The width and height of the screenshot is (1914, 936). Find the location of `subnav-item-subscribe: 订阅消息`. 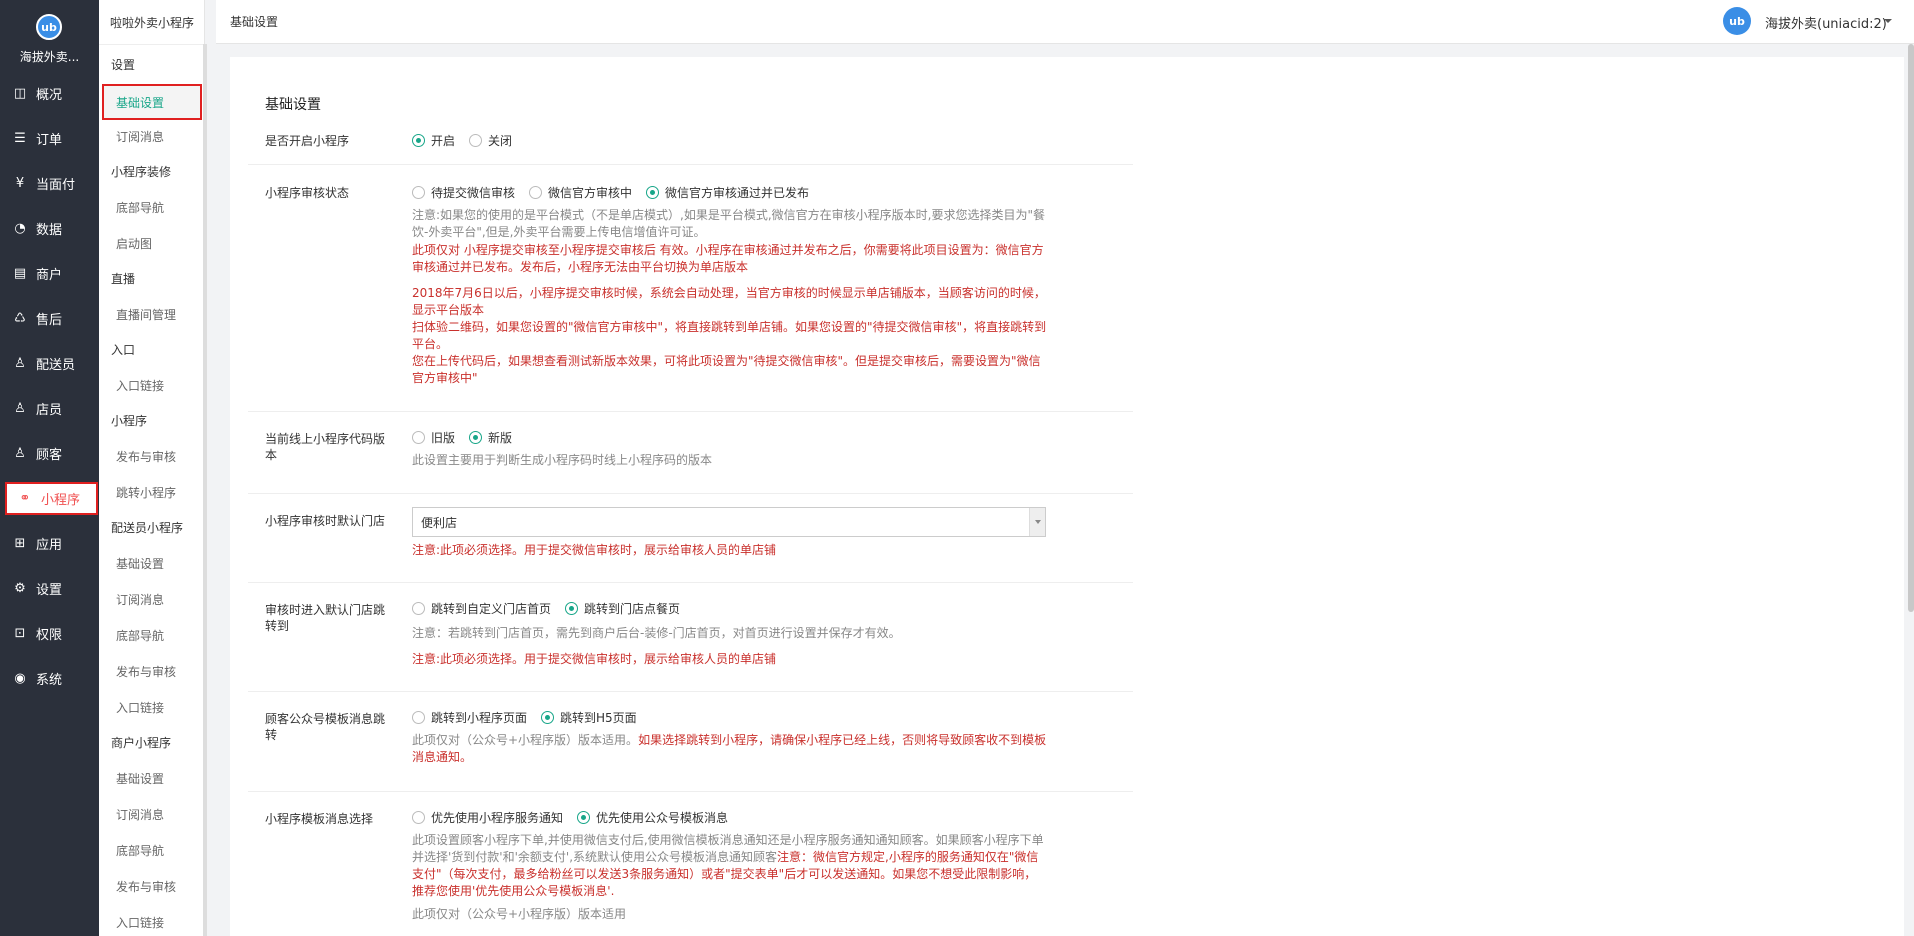

subnav-item-subscribe: 订阅消息 is located at coordinates (140, 136).